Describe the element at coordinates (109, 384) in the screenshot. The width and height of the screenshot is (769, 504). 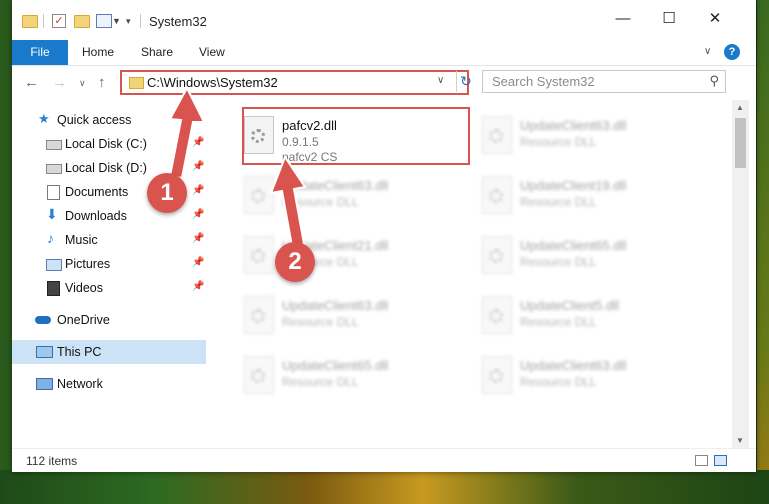
I see `sidebar-item-network: Network` at that location.